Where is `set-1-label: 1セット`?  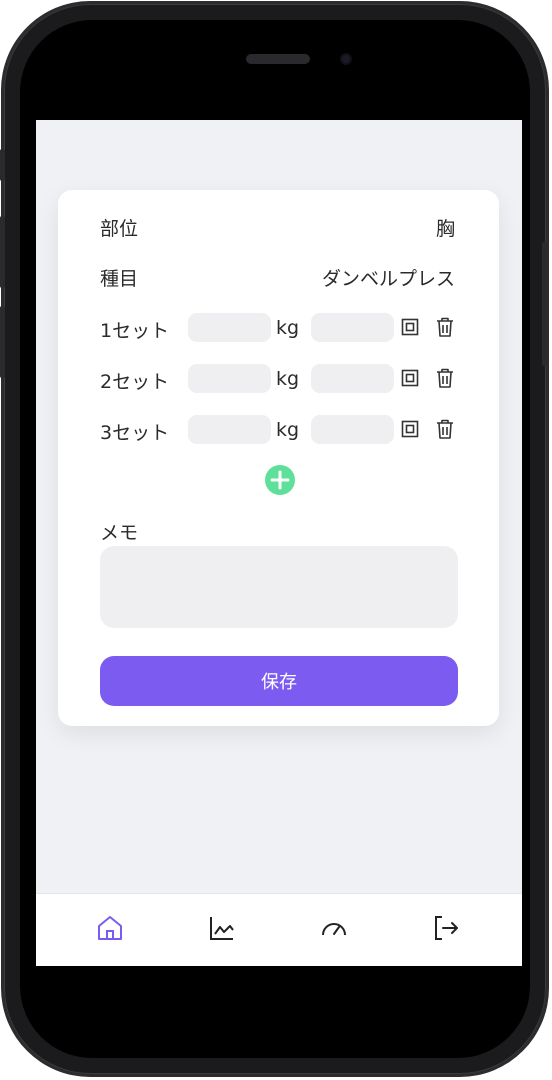
set-1-label: 1セット is located at coordinates (135, 331).